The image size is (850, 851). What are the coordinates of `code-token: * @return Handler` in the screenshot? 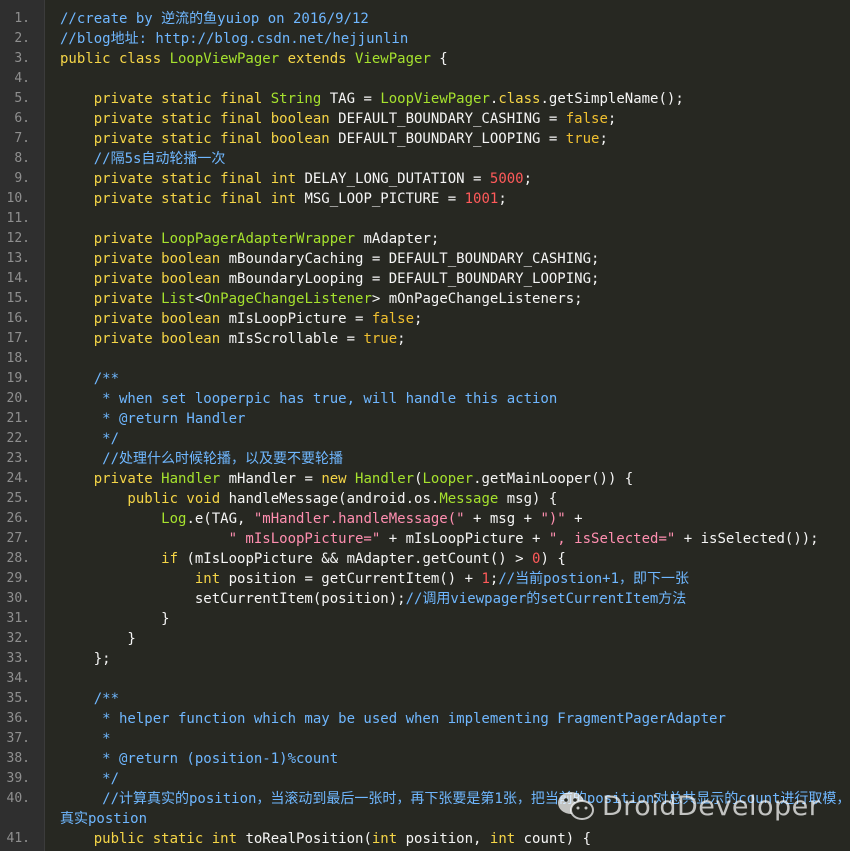 It's located at (153, 419).